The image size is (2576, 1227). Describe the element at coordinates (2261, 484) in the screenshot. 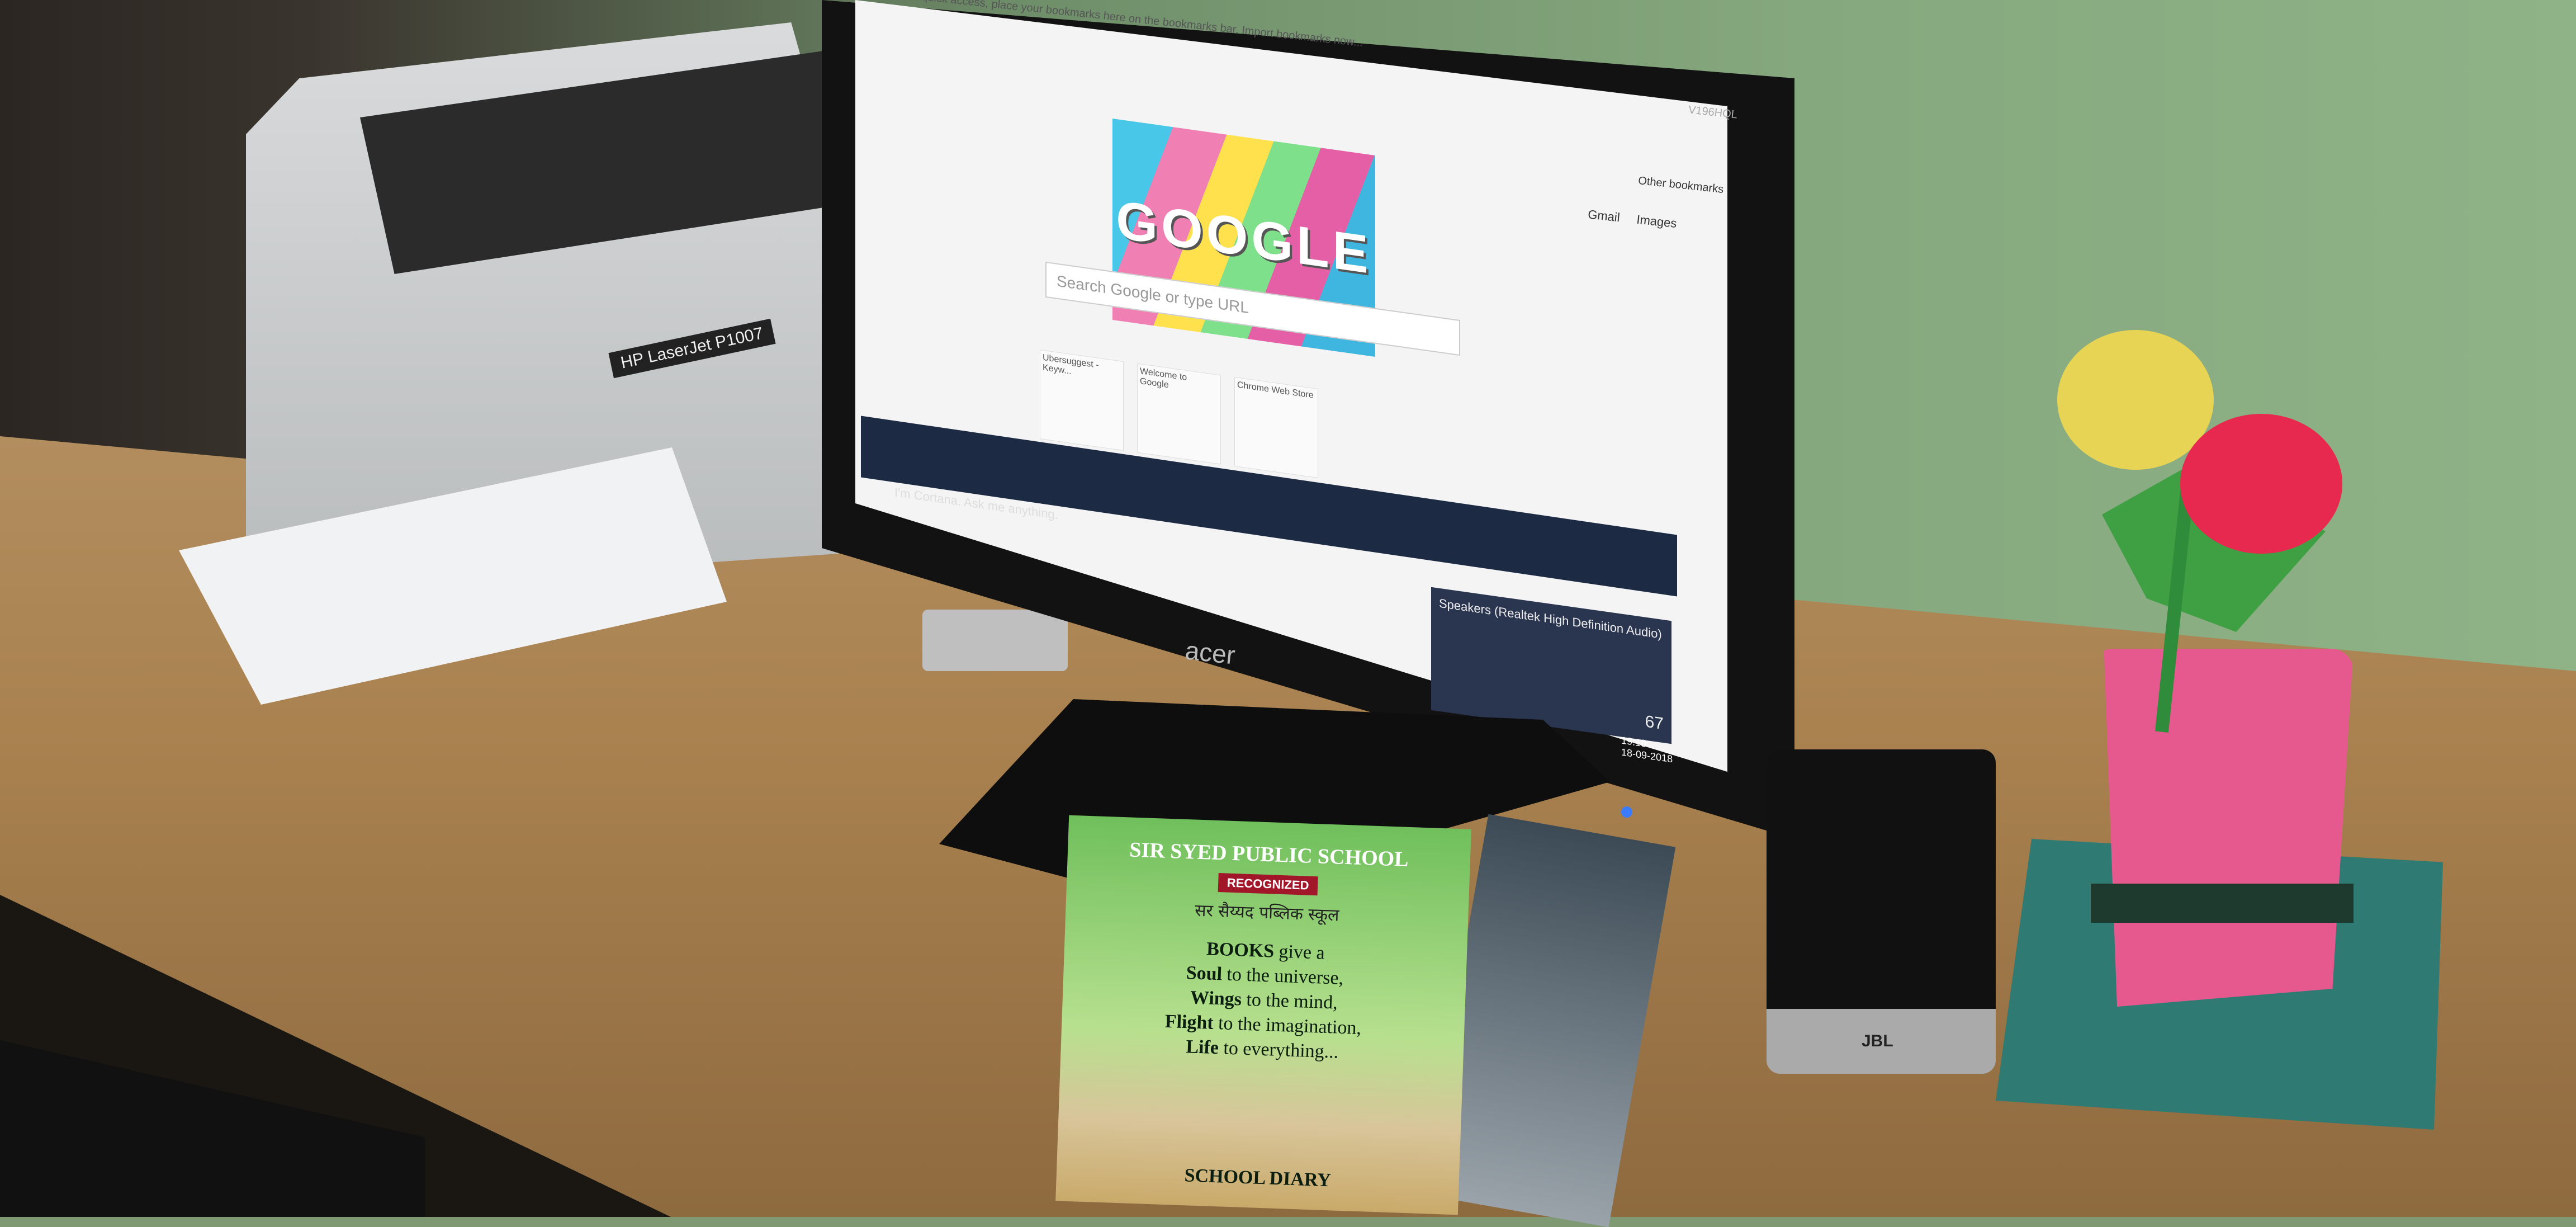

I see `red-rose` at that location.